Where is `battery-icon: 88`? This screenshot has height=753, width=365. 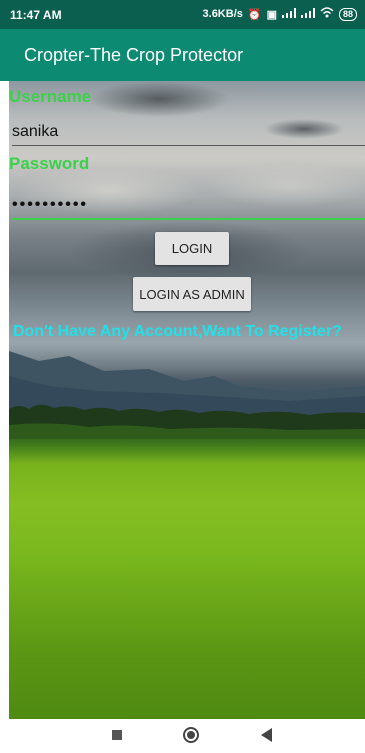 battery-icon: 88 is located at coordinates (347, 14).